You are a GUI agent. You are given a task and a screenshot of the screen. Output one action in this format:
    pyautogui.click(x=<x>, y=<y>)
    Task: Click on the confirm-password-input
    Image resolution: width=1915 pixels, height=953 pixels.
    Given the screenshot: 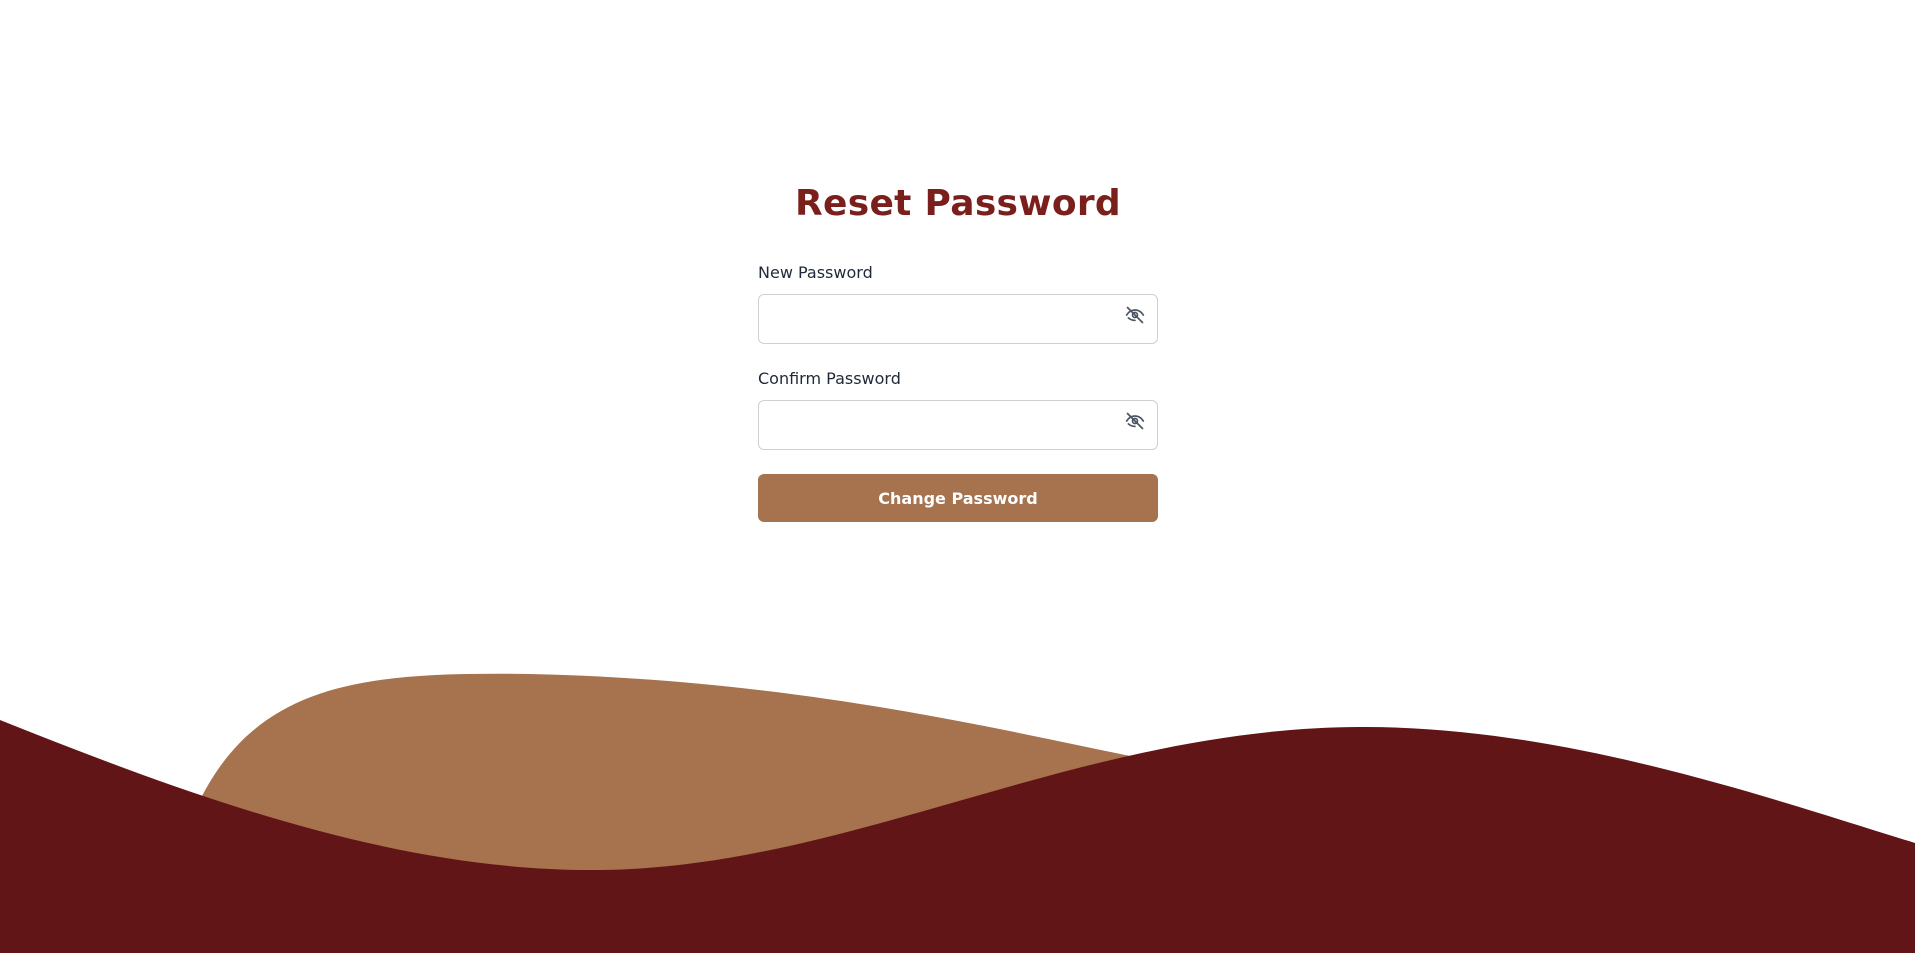 What is the action you would take?
    pyautogui.click(x=958, y=425)
    